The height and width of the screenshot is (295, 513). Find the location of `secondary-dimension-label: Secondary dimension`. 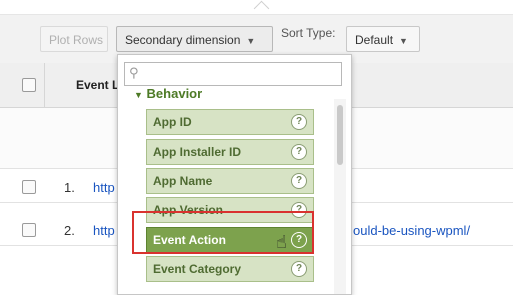

secondary-dimension-label: Secondary dimension is located at coordinates (183, 40).